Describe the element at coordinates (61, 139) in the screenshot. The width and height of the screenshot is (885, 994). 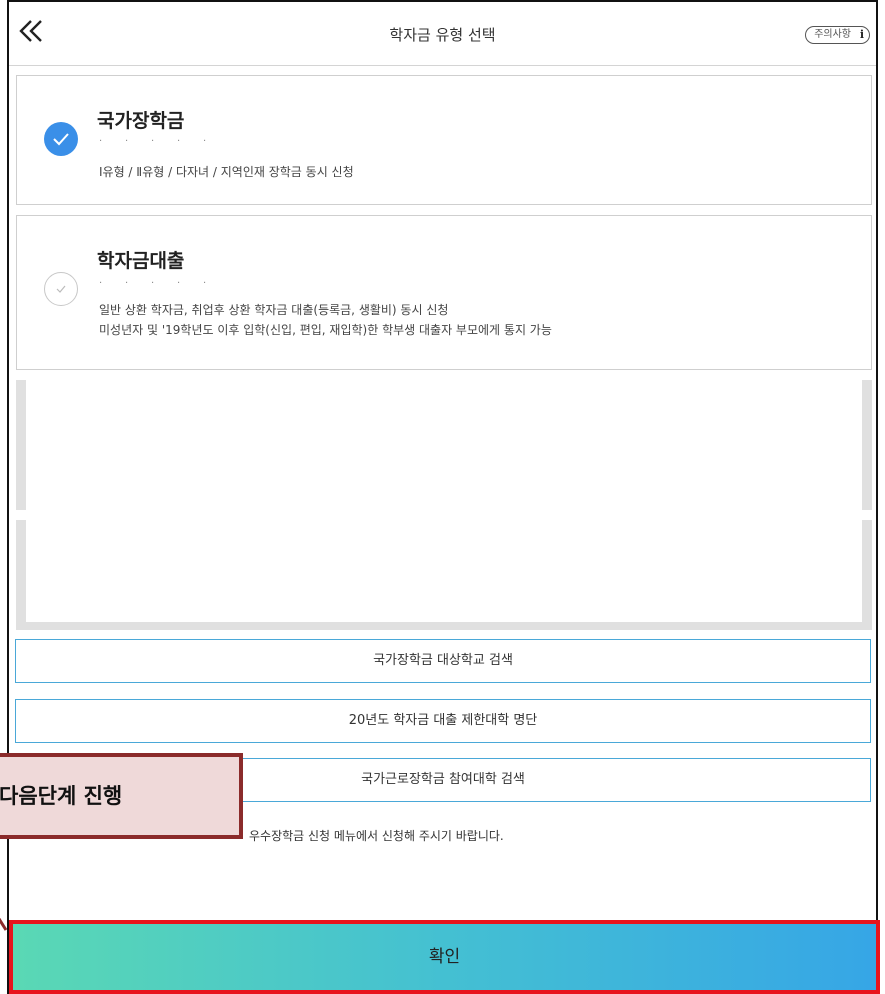
I see `checked-circle-icon` at that location.